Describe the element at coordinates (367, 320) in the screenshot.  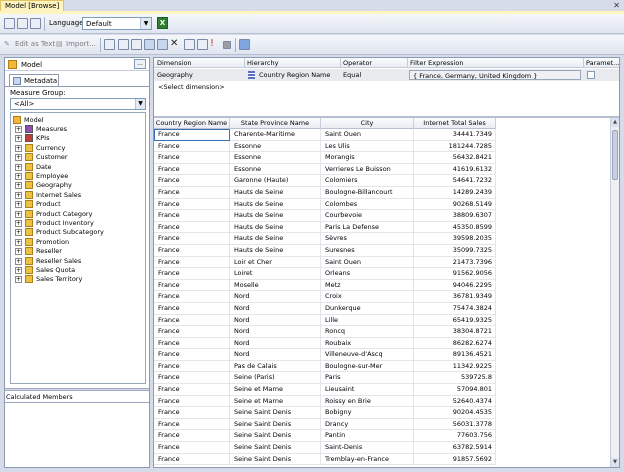
I see `cell-city: Lille` at that location.